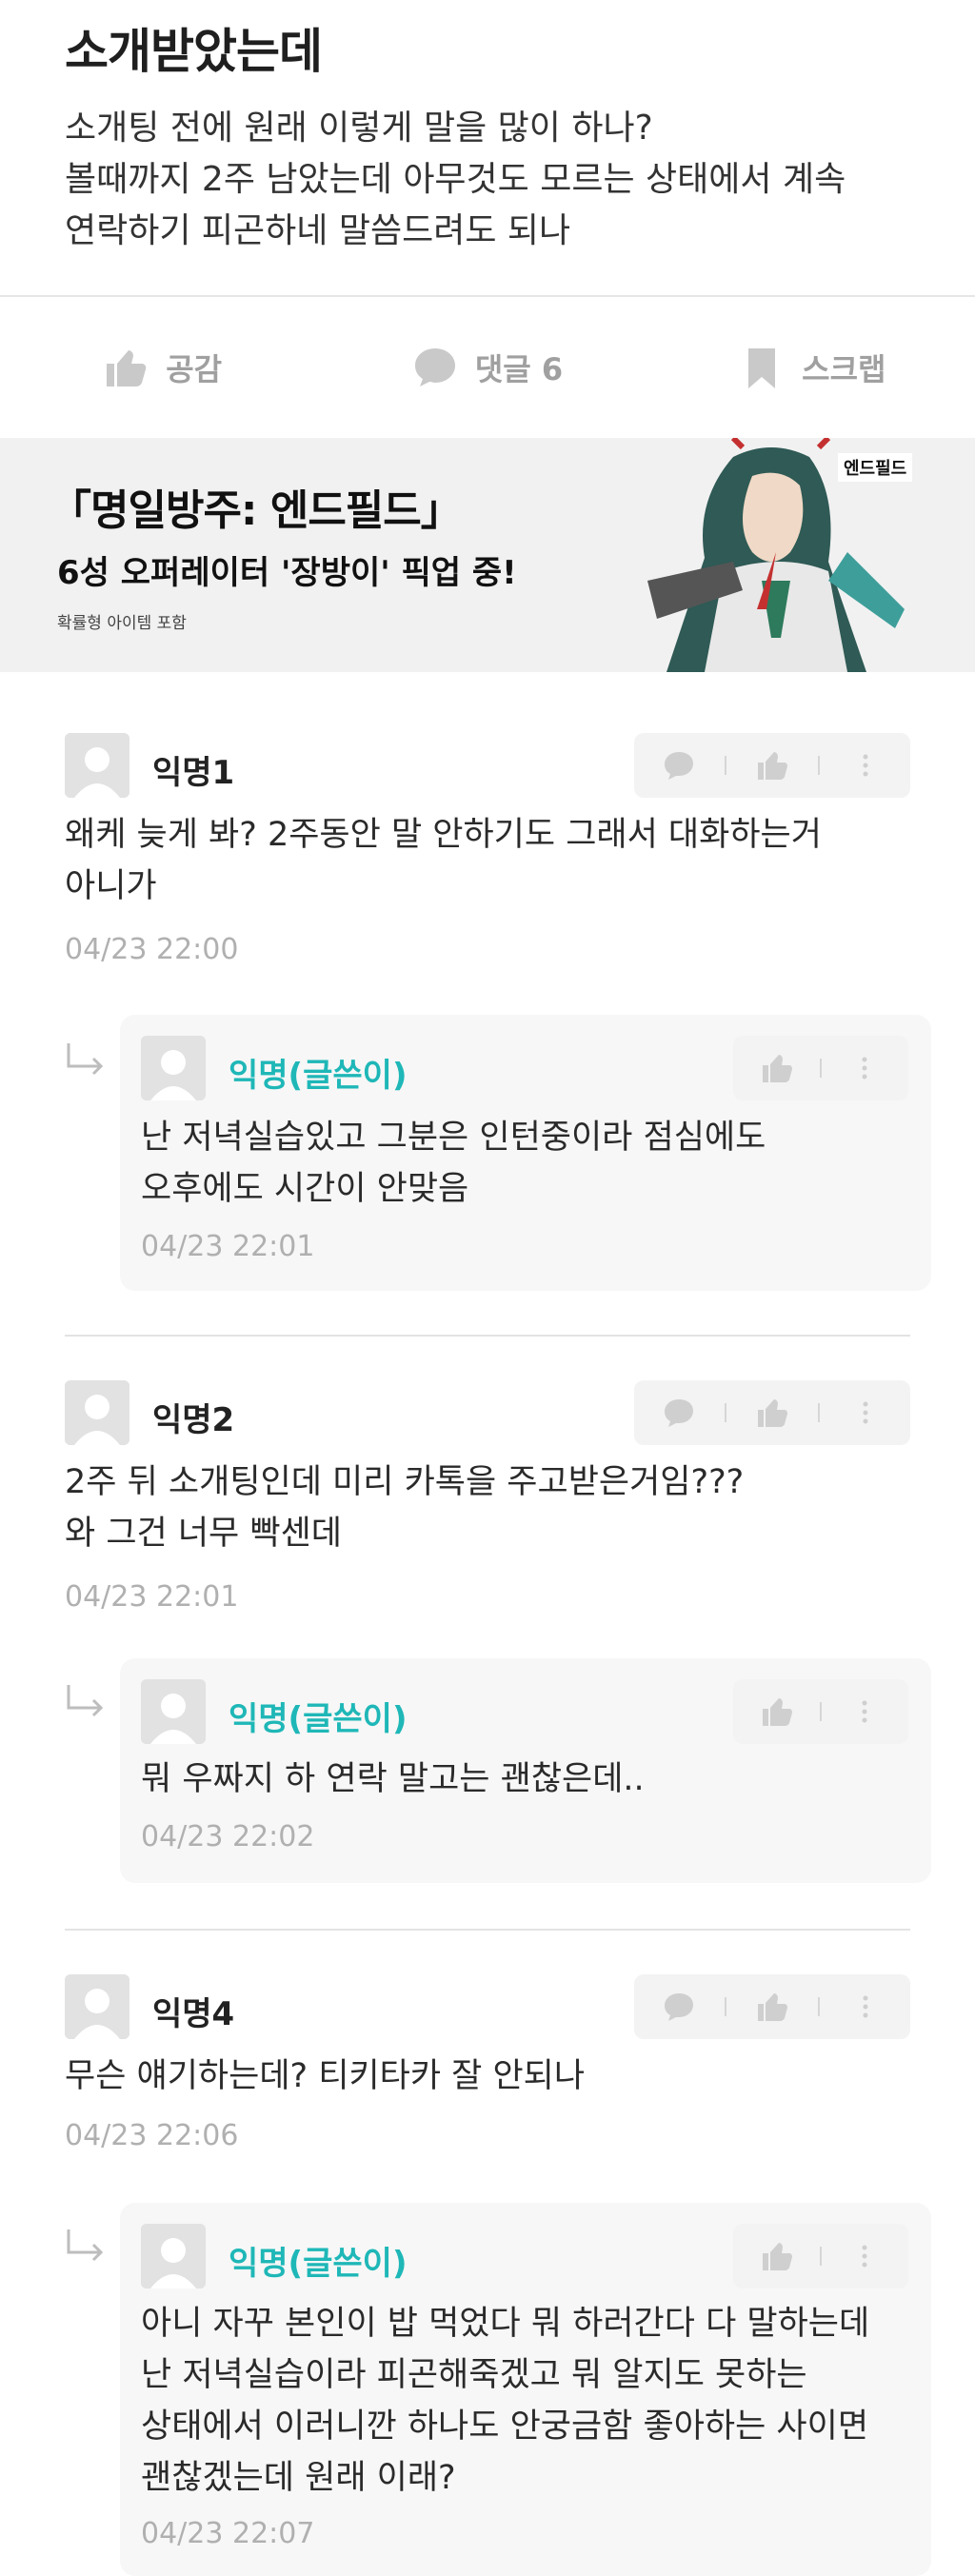 Image resolution: width=975 pixels, height=2576 pixels. Describe the element at coordinates (287, 573) in the screenshot. I see `ad-subtitle: 6성 오퍼레이터 '장방이' 픽업 중!` at that location.